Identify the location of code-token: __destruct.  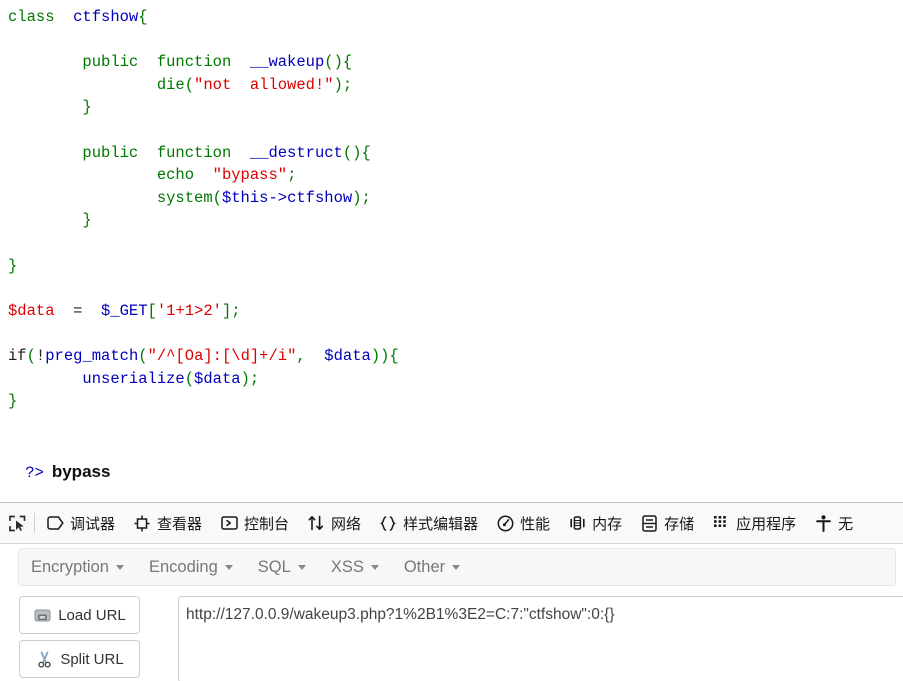
(291, 152).